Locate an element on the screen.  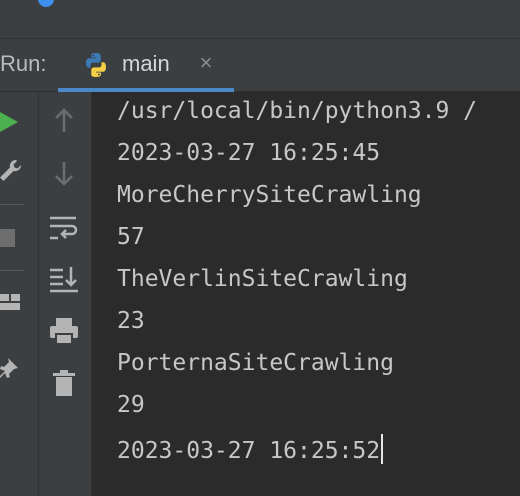
close-icon: × is located at coordinates (206, 63).